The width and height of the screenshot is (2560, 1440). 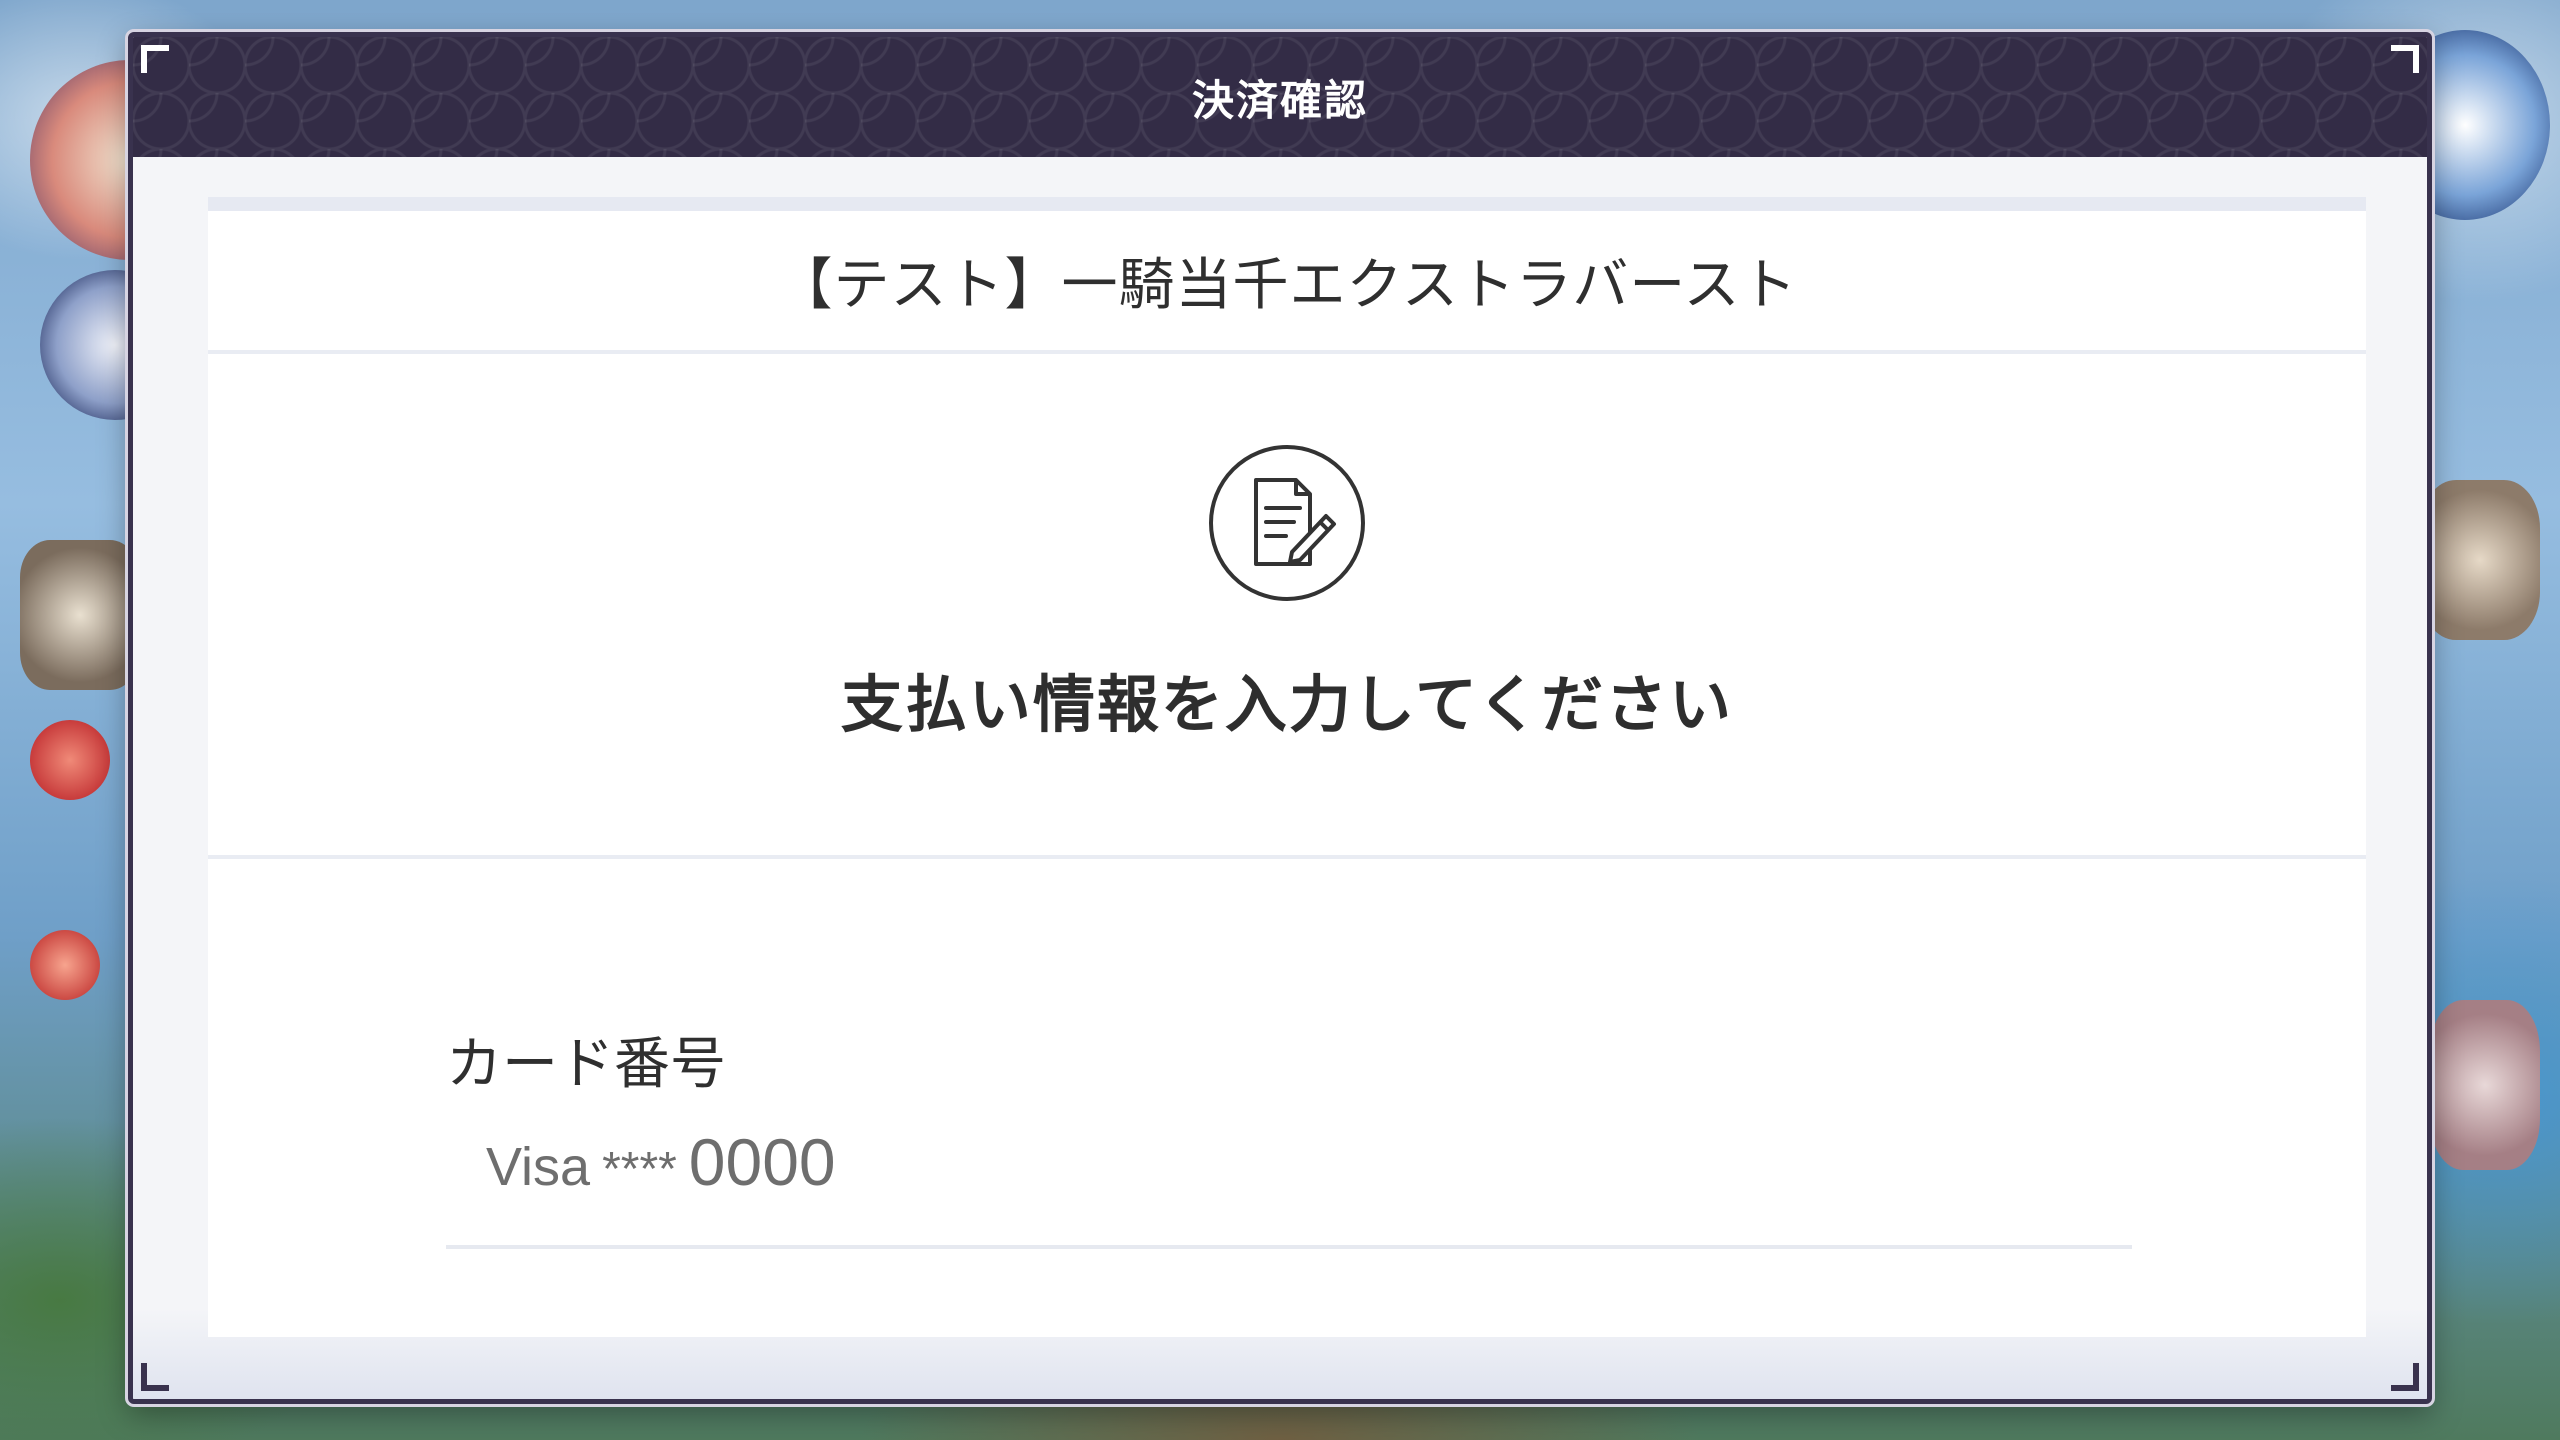 What do you see at coordinates (639, 1169) in the screenshot?
I see `card-number-mask: ****` at bounding box center [639, 1169].